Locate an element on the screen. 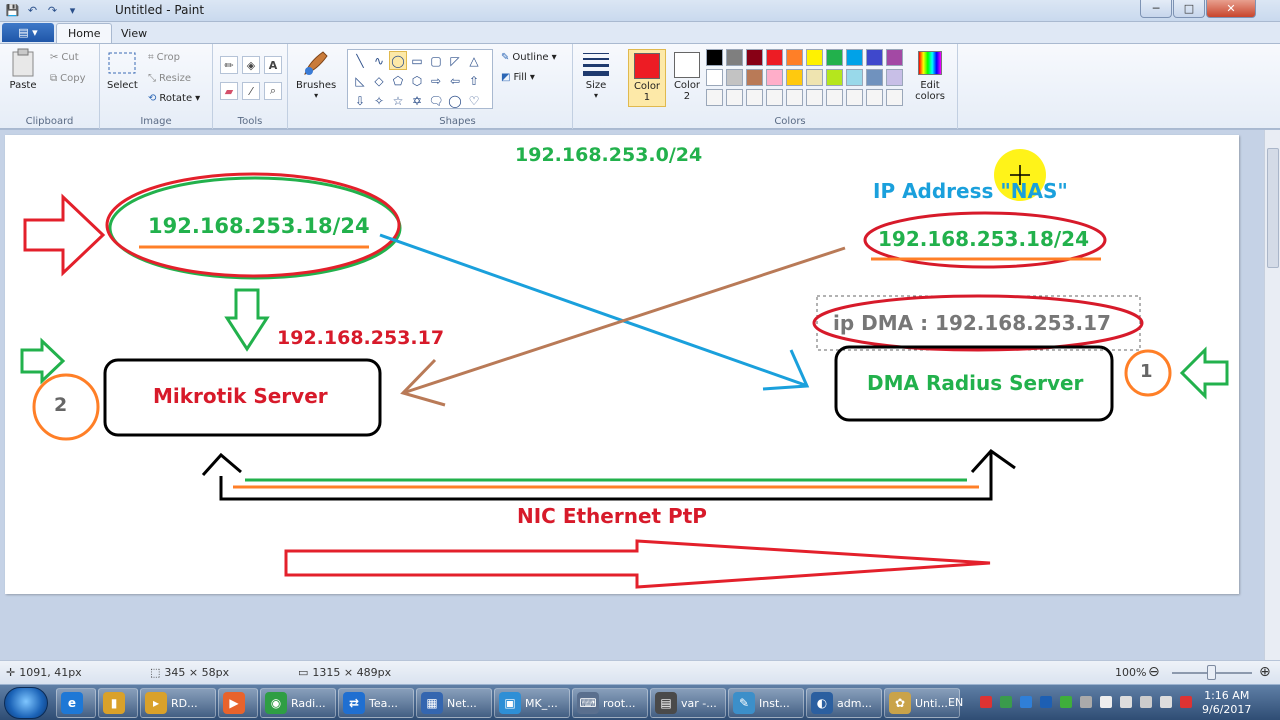  shape-option: ⇨ is located at coordinates (436, 80).